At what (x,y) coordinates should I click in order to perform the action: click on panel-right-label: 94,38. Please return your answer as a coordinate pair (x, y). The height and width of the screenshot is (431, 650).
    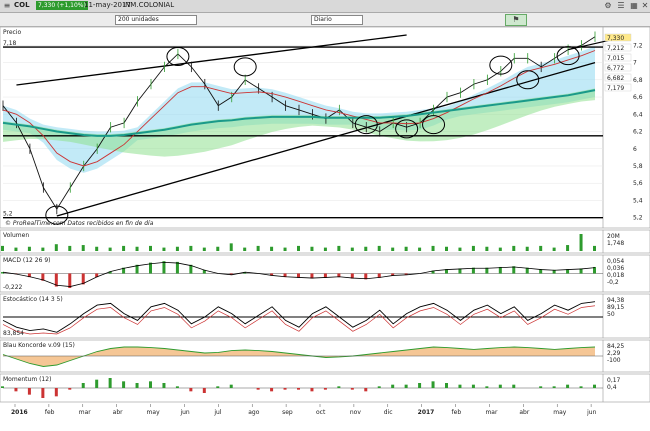
    Looking at the image, I should click on (615, 300).